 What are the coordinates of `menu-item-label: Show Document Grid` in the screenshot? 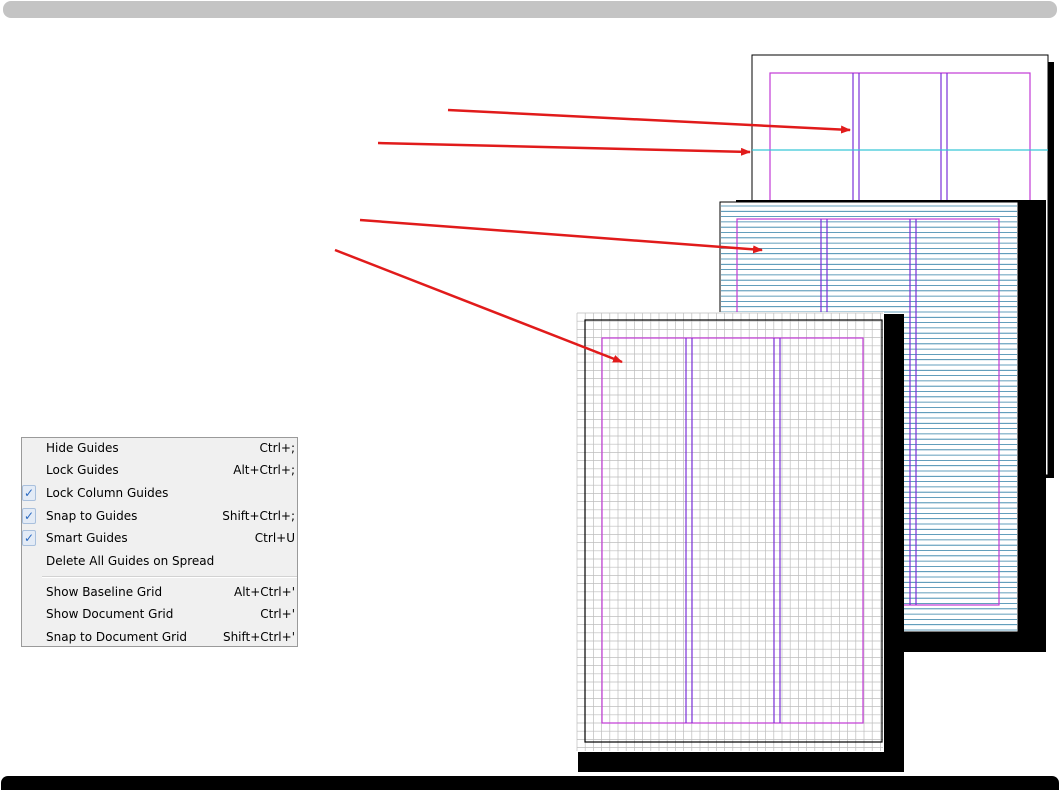 It's located at (110, 614).